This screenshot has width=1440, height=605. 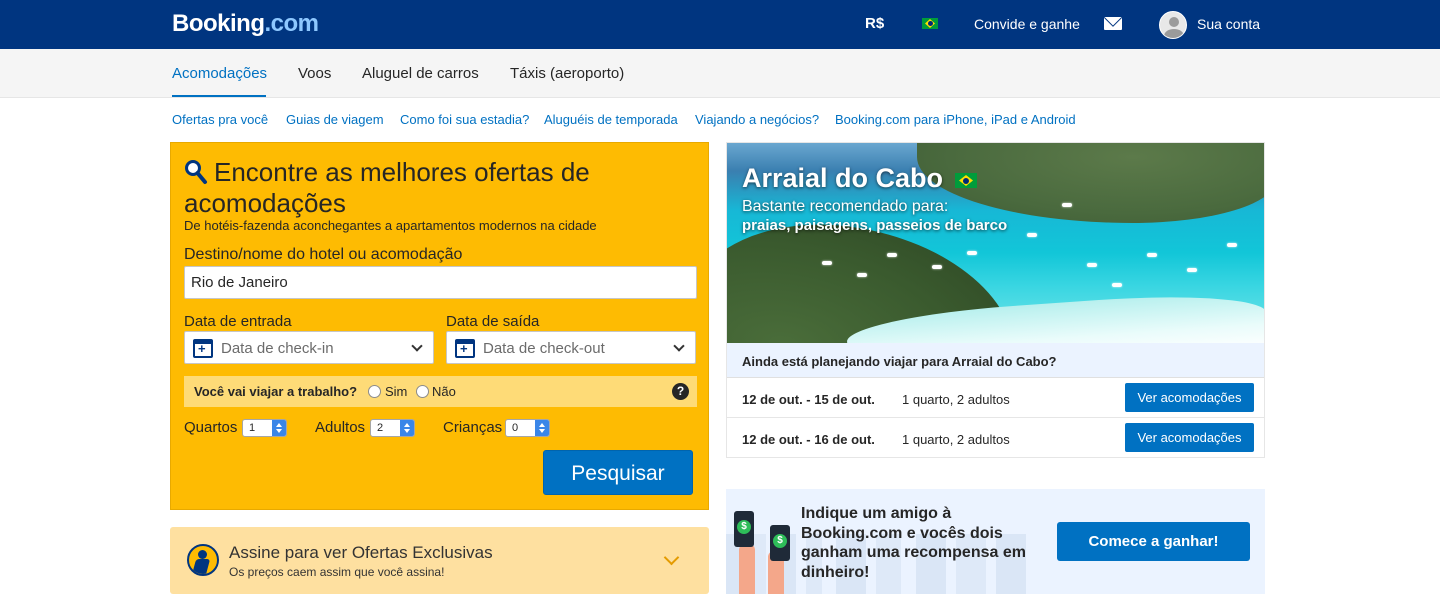 I want to click on destination-name: Arraial do Cabo, so click(x=843, y=178).